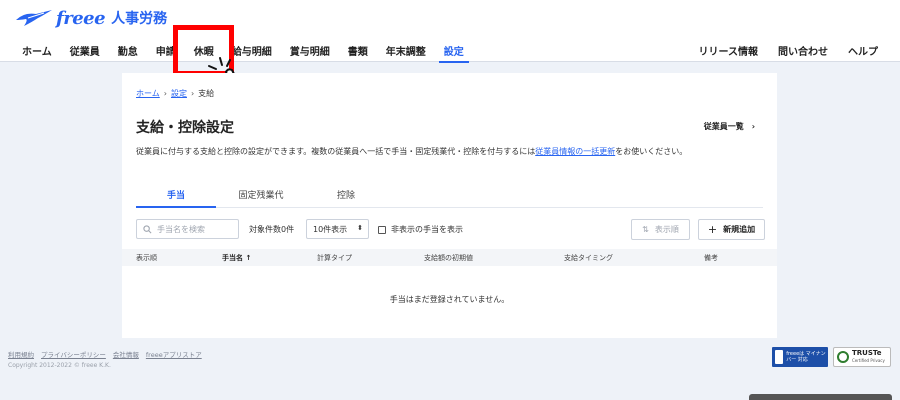  I want to click on footer-privacy-link: プライバシーポリシー, so click(73, 354).